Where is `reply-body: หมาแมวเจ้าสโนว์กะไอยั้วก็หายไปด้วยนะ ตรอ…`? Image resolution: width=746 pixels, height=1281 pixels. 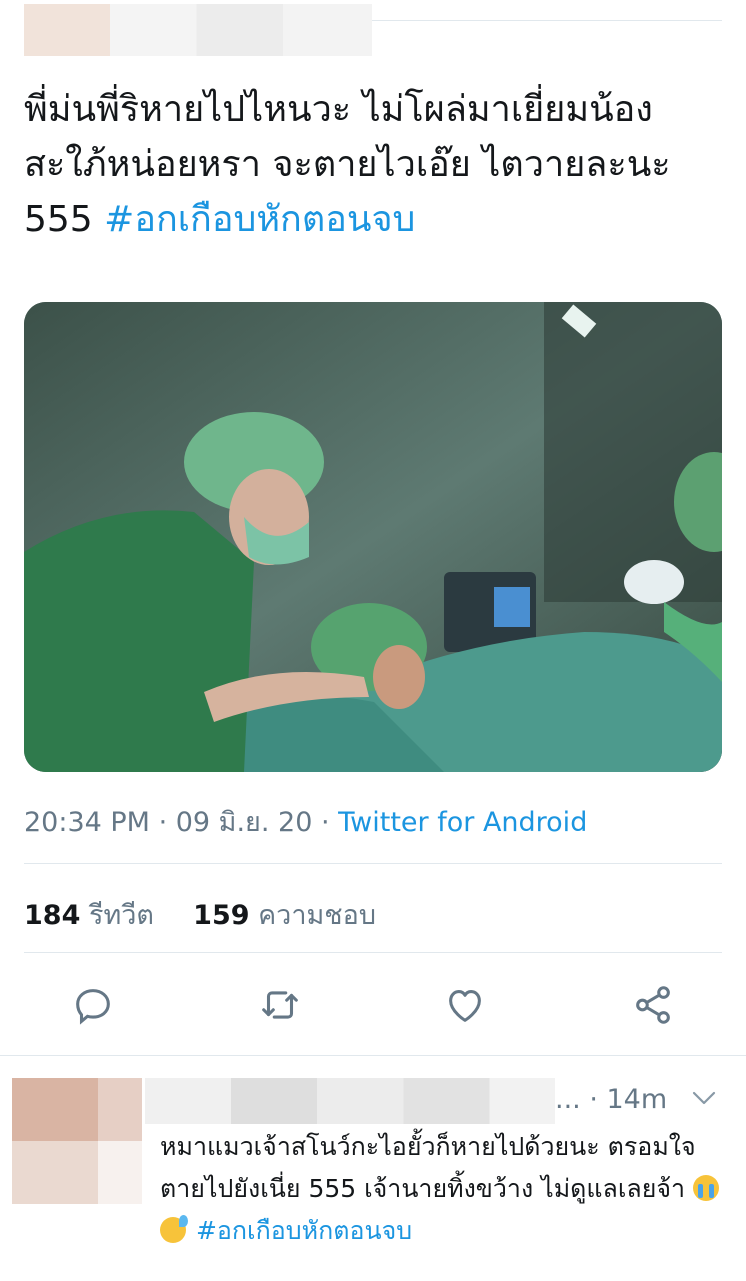
reply-body: หมาแมวเจ้าสโนว์กะไอยั้วก็หายไปด้วยนะ ตรอ… is located at coordinates (428, 1167).